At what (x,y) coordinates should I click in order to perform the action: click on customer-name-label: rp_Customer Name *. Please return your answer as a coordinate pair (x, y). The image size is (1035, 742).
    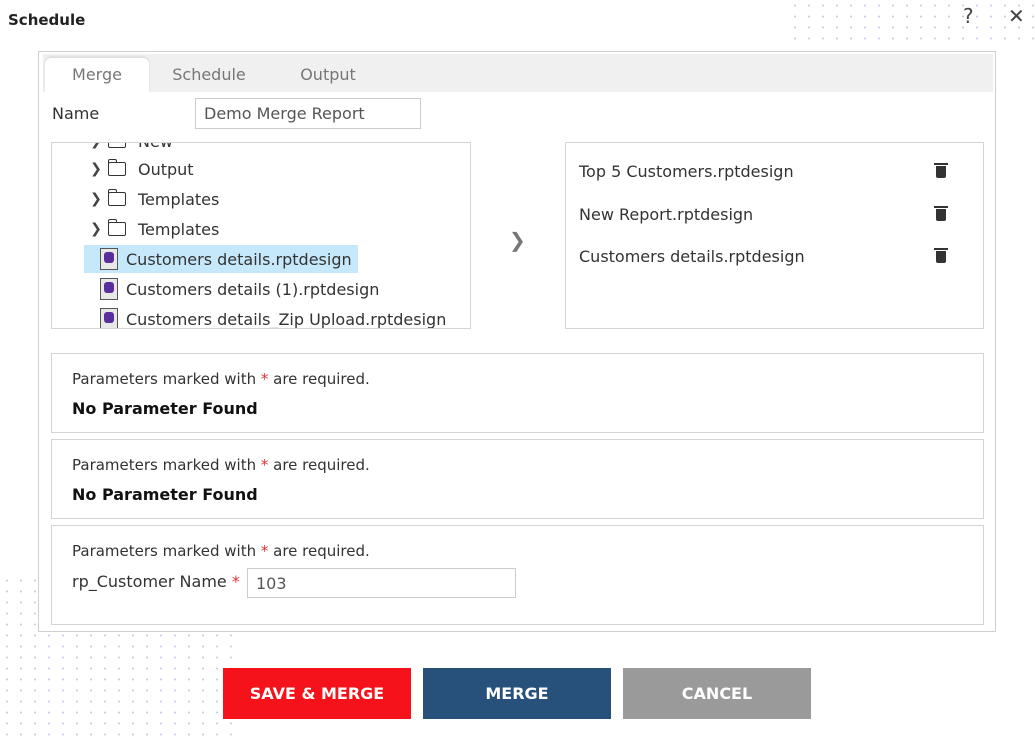
    Looking at the image, I should click on (156, 581).